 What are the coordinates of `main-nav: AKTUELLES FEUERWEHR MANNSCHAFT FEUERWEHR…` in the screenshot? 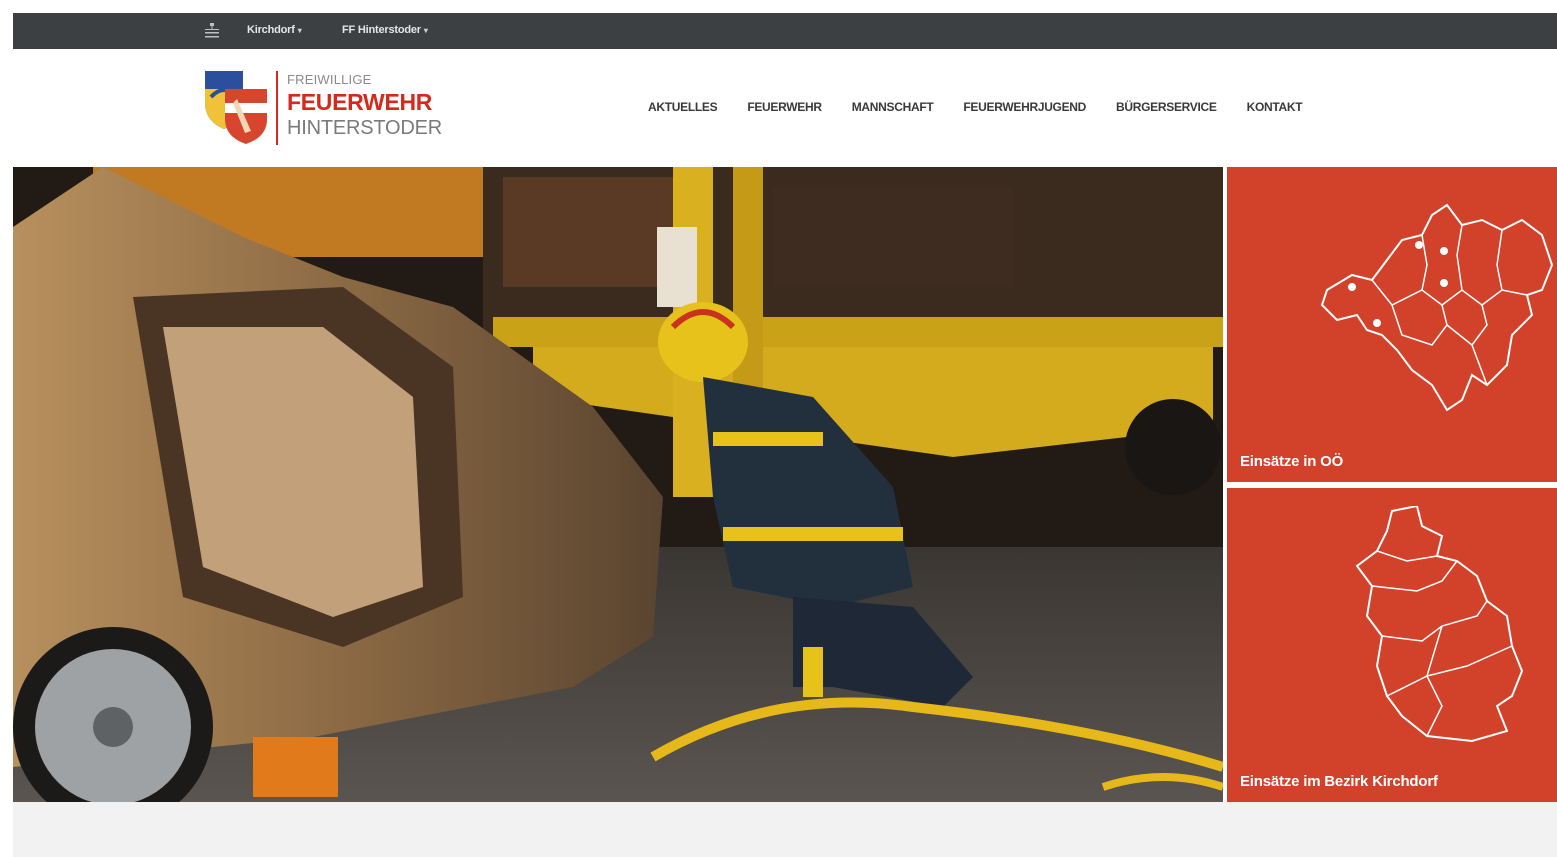 It's located at (990, 107).